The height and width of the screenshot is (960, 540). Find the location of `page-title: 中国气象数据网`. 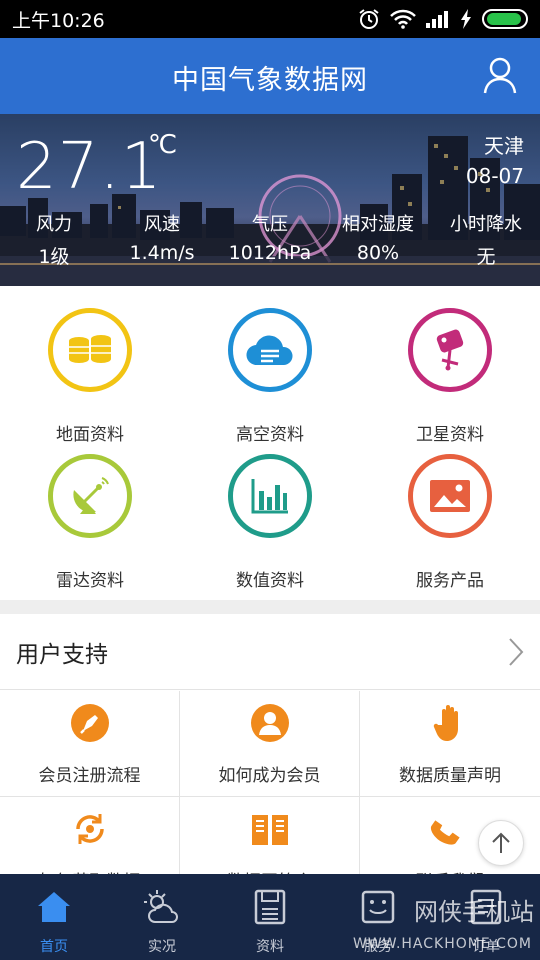

page-title: 中国气象数据网 is located at coordinates (270, 80).